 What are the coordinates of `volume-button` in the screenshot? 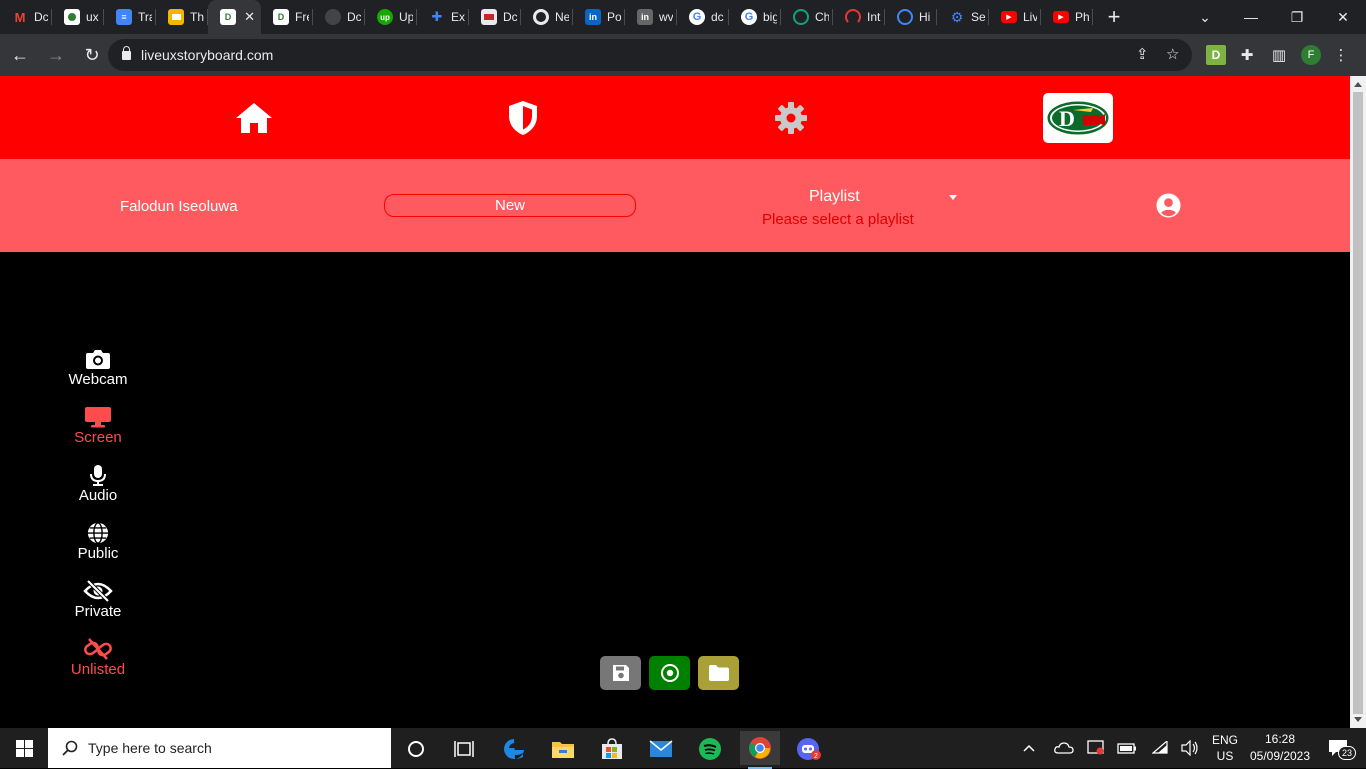 It's located at (1190, 748).